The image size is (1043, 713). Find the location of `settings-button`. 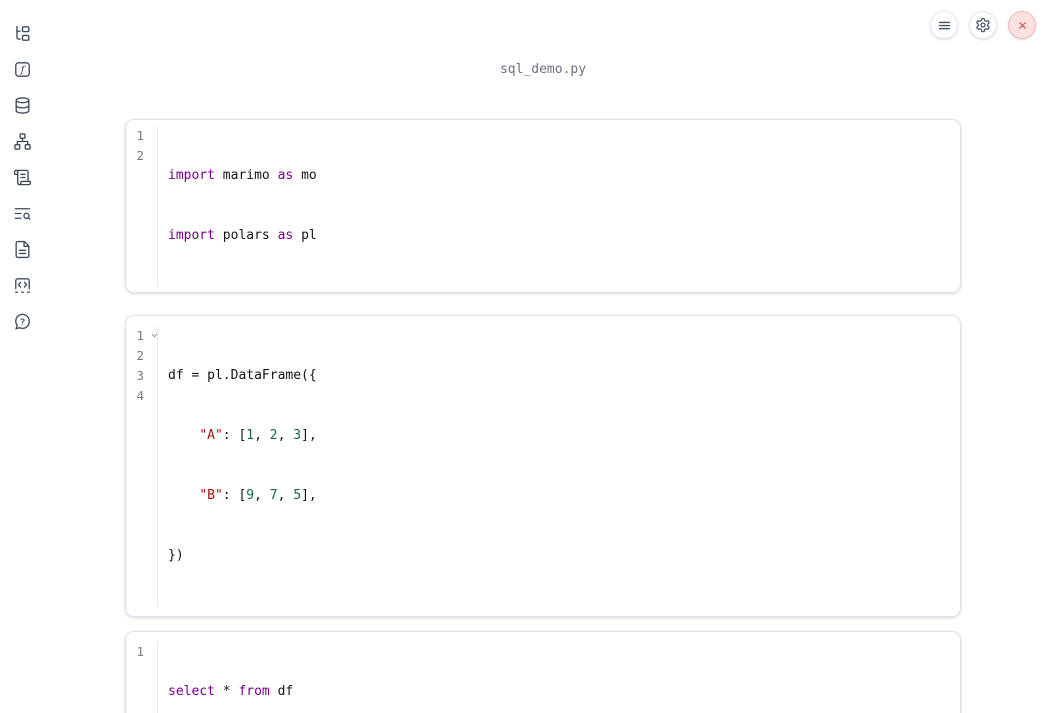

settings-button is located at coordinates (983, 25).